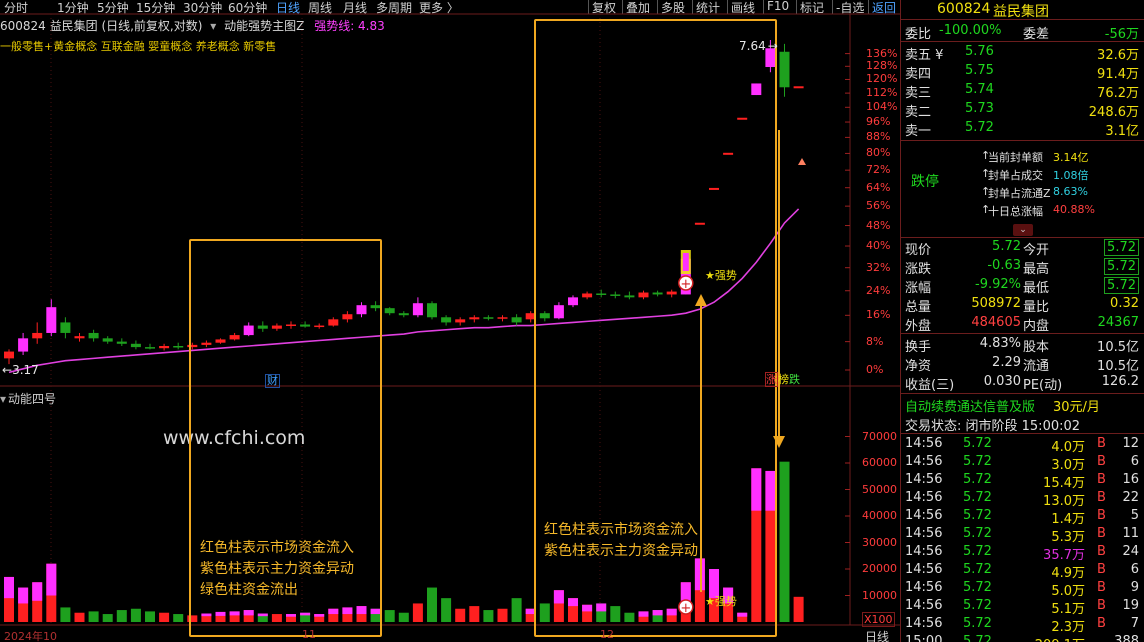  What do you see at coordinates (1022, 607) in the screenshot?
I see `tick-row: 14:56 5.72 5.1万 B 19` at bounding box center [1022, 607].